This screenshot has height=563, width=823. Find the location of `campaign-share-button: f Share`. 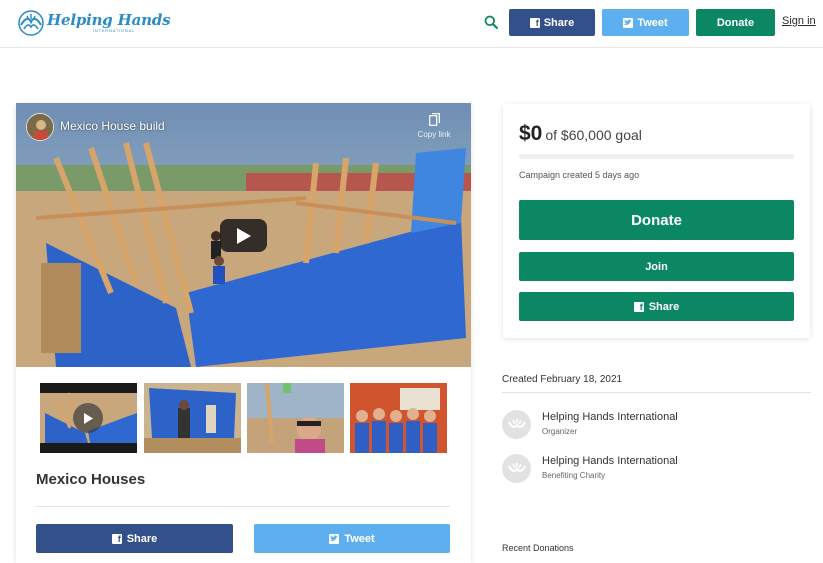

campaign-share-button: f Share is located at coordinates (134, 538).